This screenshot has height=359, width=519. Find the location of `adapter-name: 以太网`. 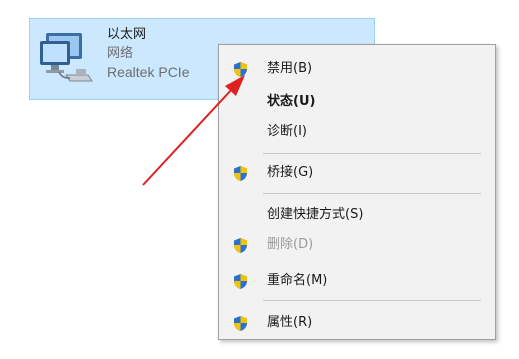

adapter-name: 以太网 is located at coordinates (127, 34).